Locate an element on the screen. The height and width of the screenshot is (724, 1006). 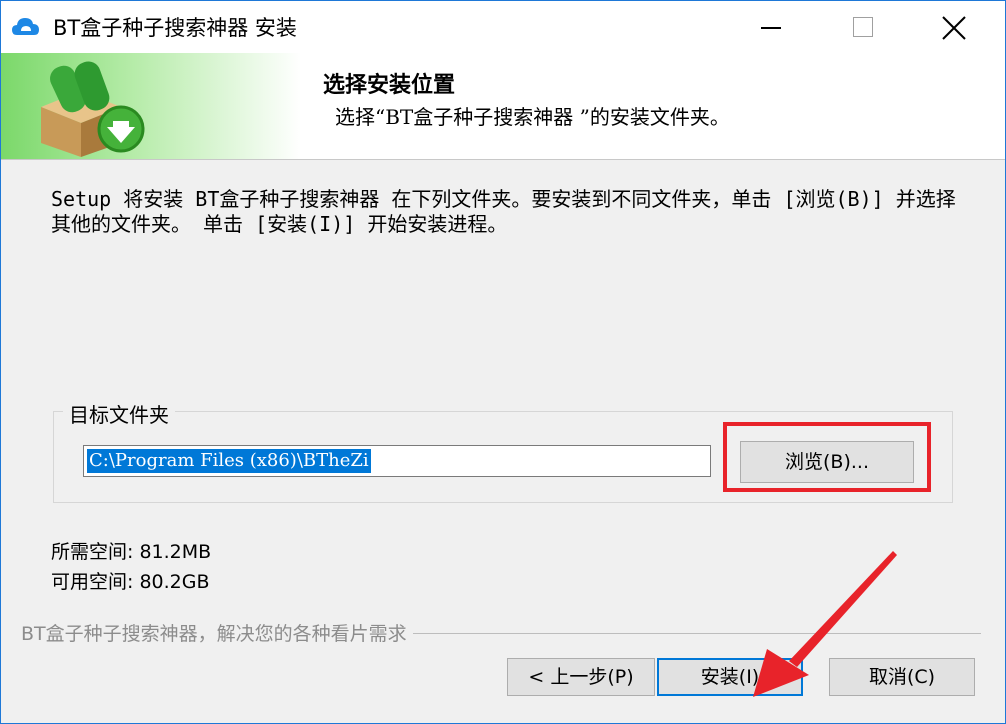
minimize-button is located at coordinates (770, 27).